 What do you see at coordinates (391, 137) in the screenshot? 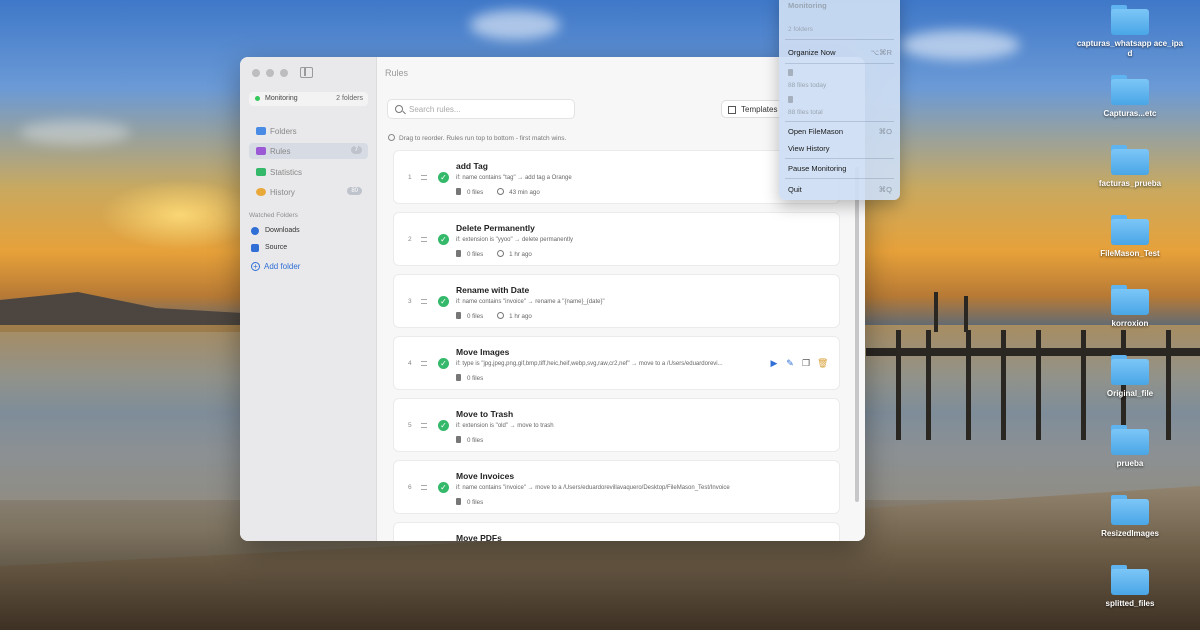
I see `info-icon` at bounding box center [391, 137].